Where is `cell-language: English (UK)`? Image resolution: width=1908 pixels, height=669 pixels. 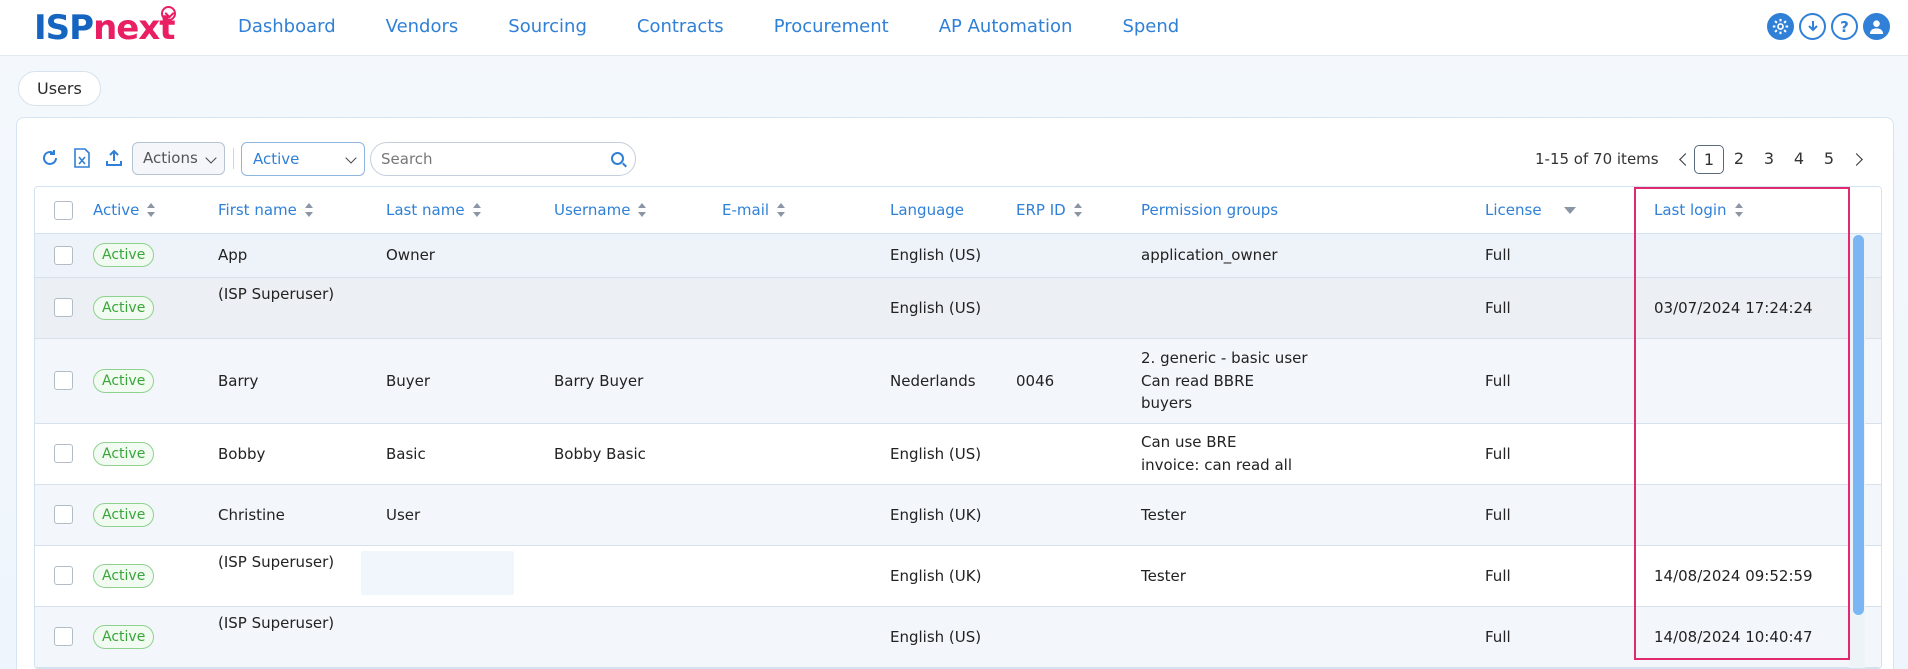 cell-language: English (UK) is located at coordinates (936, 576).